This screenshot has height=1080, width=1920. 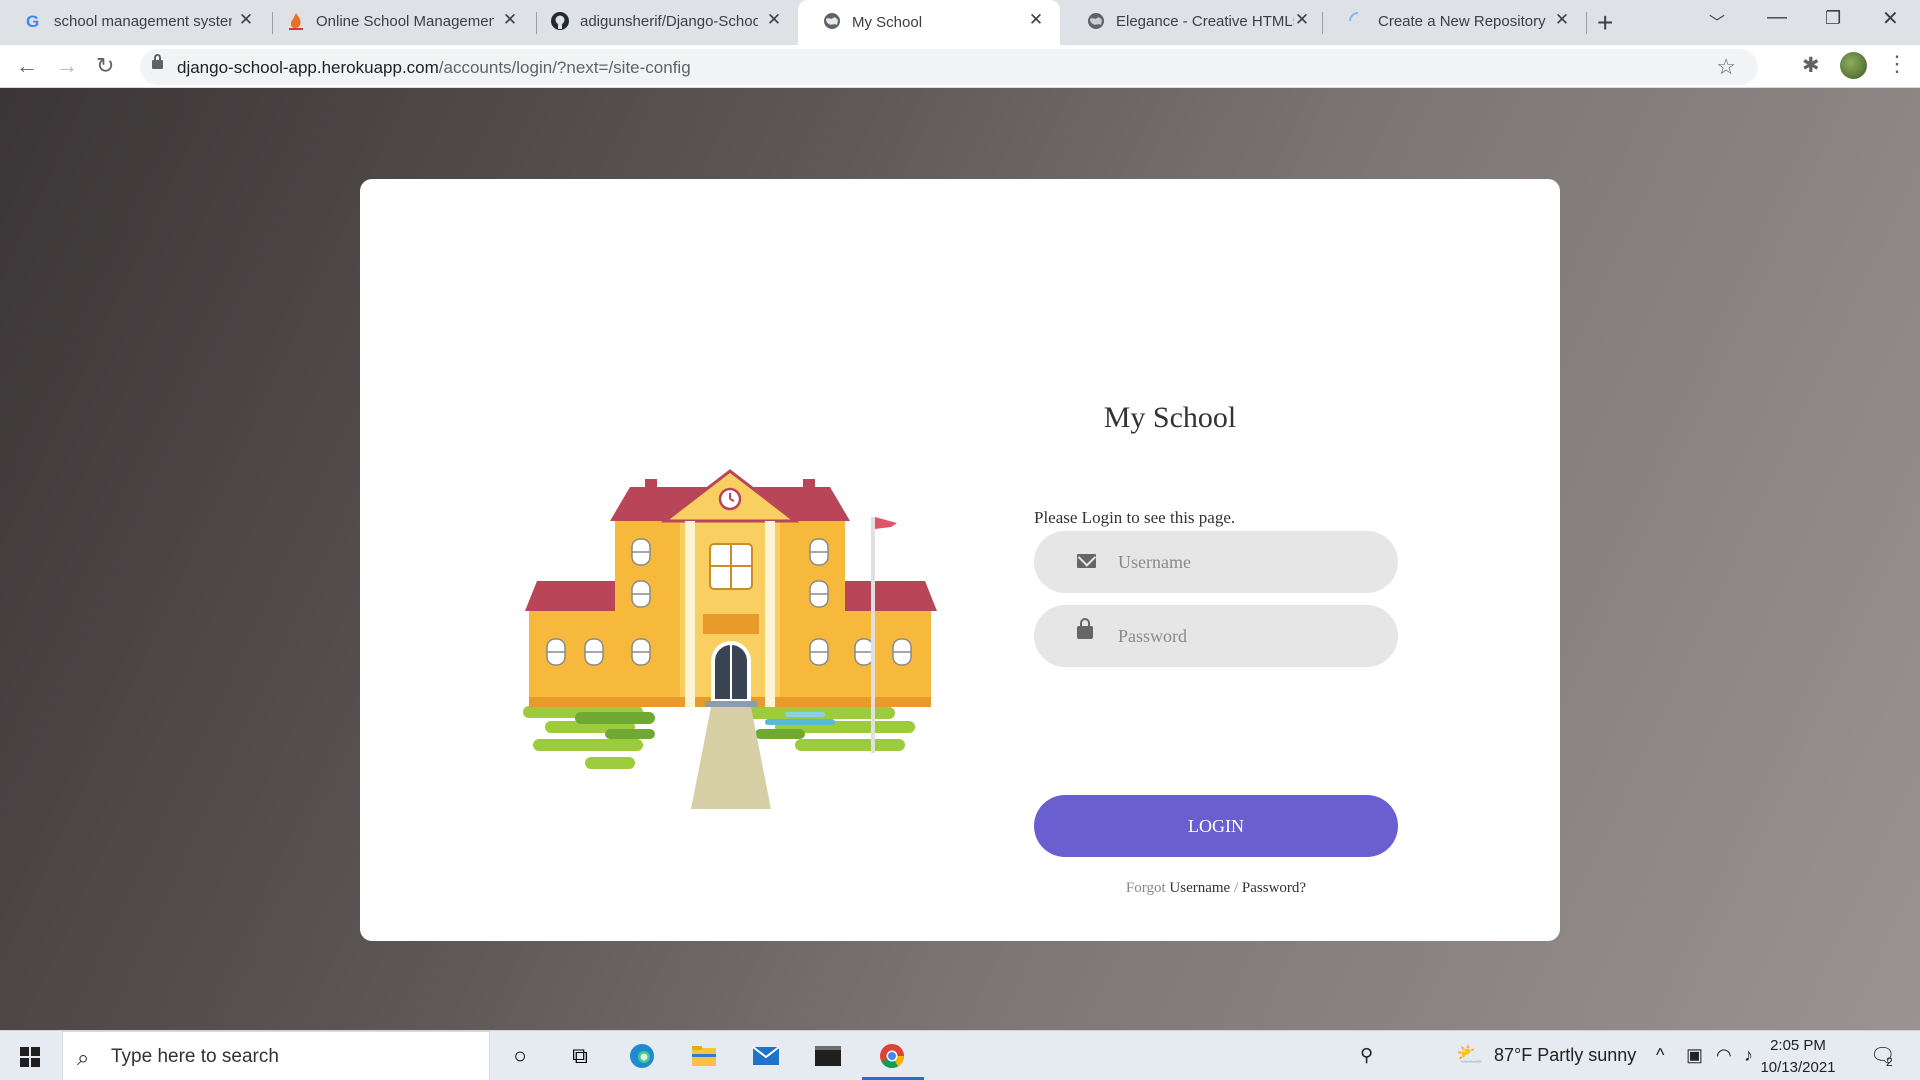 What do you see at coordinates (828, 1056) in the screenshot?
I see `terminal-icon` at bounding box center [828, 1056].